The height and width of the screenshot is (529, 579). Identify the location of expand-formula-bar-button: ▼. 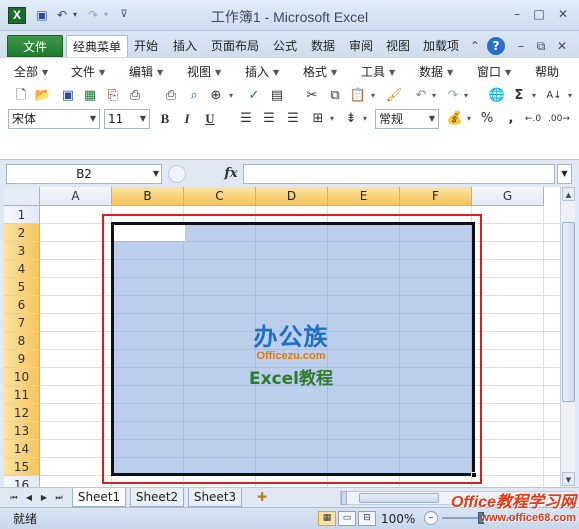
(564, 174).